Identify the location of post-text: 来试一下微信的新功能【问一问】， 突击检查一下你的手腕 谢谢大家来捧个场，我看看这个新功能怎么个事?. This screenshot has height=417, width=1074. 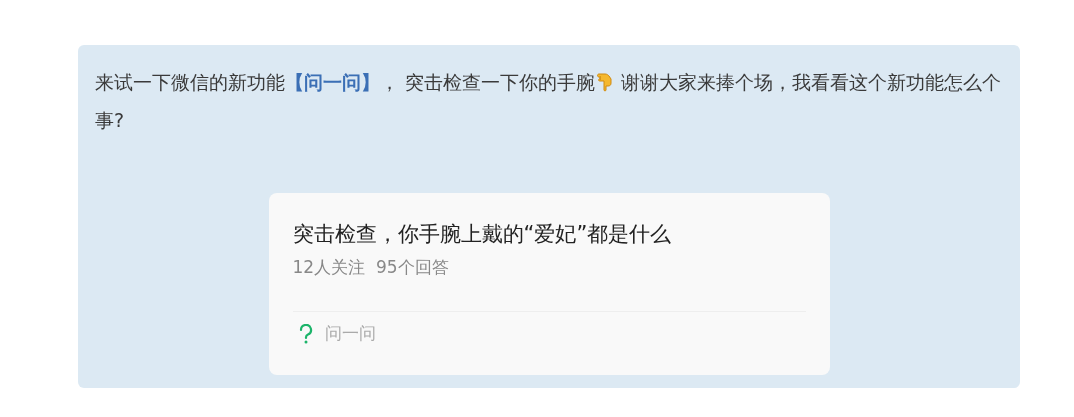
(549, 101).